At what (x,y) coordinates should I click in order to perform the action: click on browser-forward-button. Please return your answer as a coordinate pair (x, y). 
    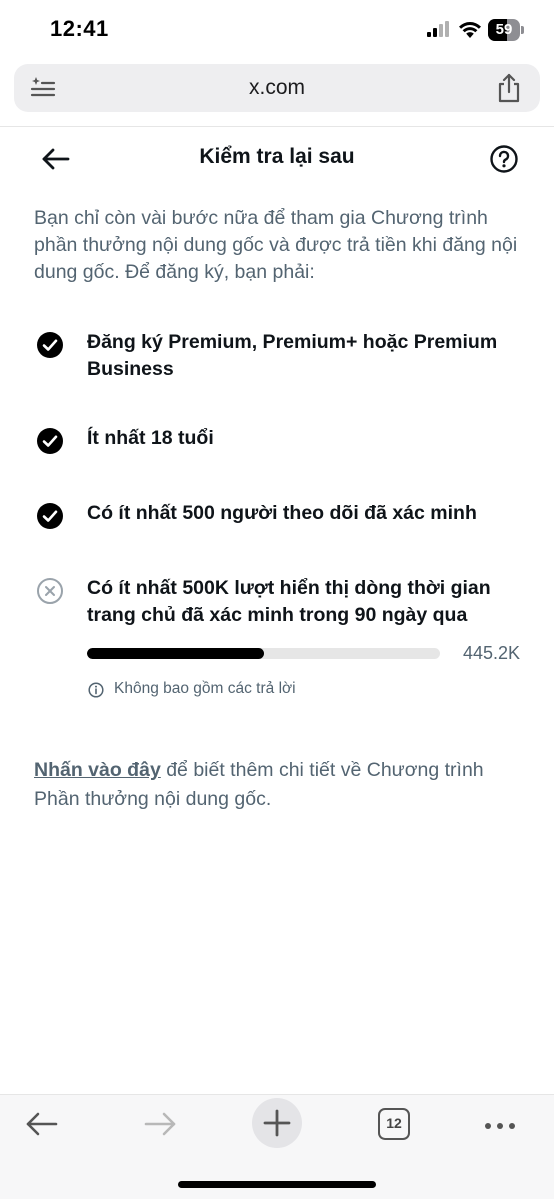
    Looking at the image, I should click on (160, 1126).